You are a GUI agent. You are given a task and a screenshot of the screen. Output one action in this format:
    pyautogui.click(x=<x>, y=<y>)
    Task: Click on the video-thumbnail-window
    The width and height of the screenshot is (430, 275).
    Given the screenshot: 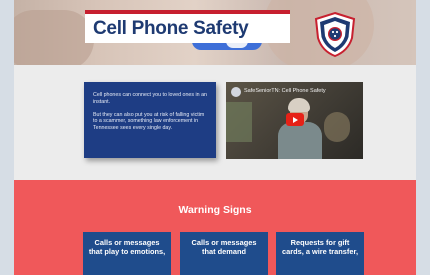 What is the action you would take?
    pyautogui.click(x=239, y=122)
    